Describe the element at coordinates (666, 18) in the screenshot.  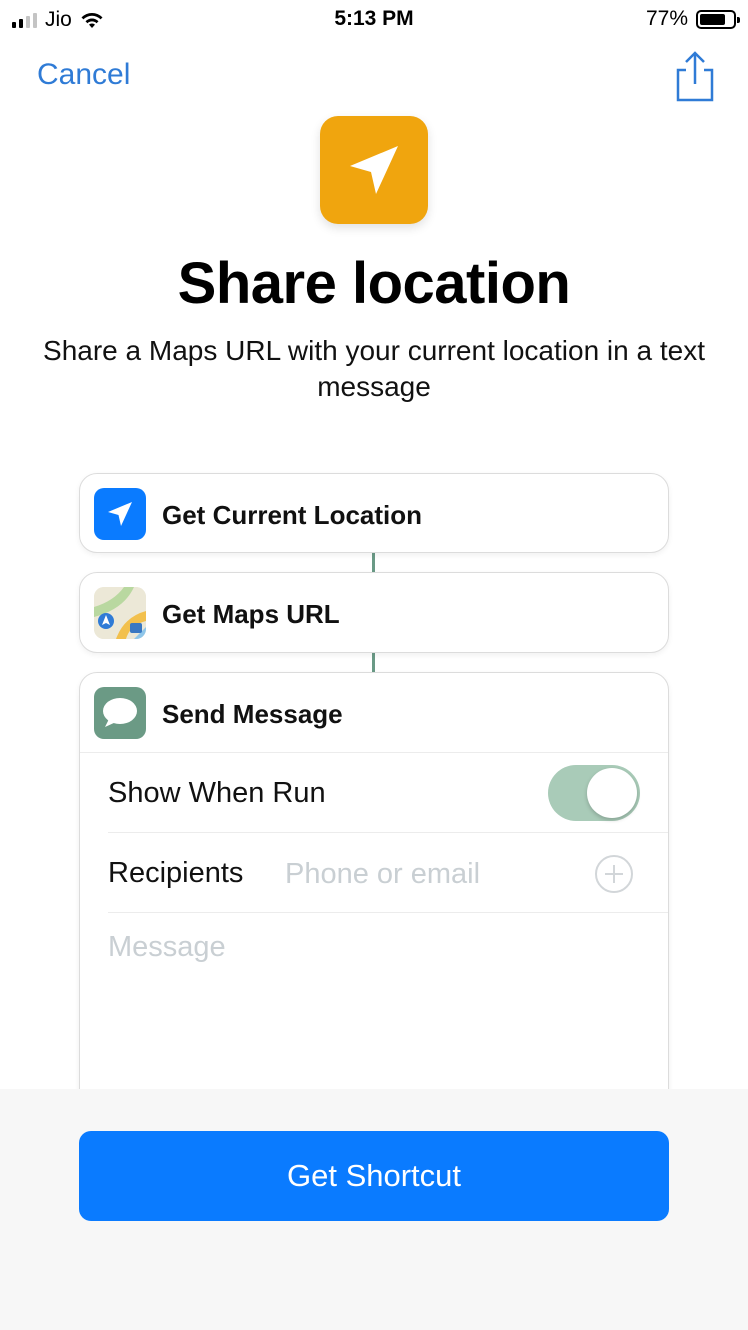
I see `battery-percent: 77%` at that location.